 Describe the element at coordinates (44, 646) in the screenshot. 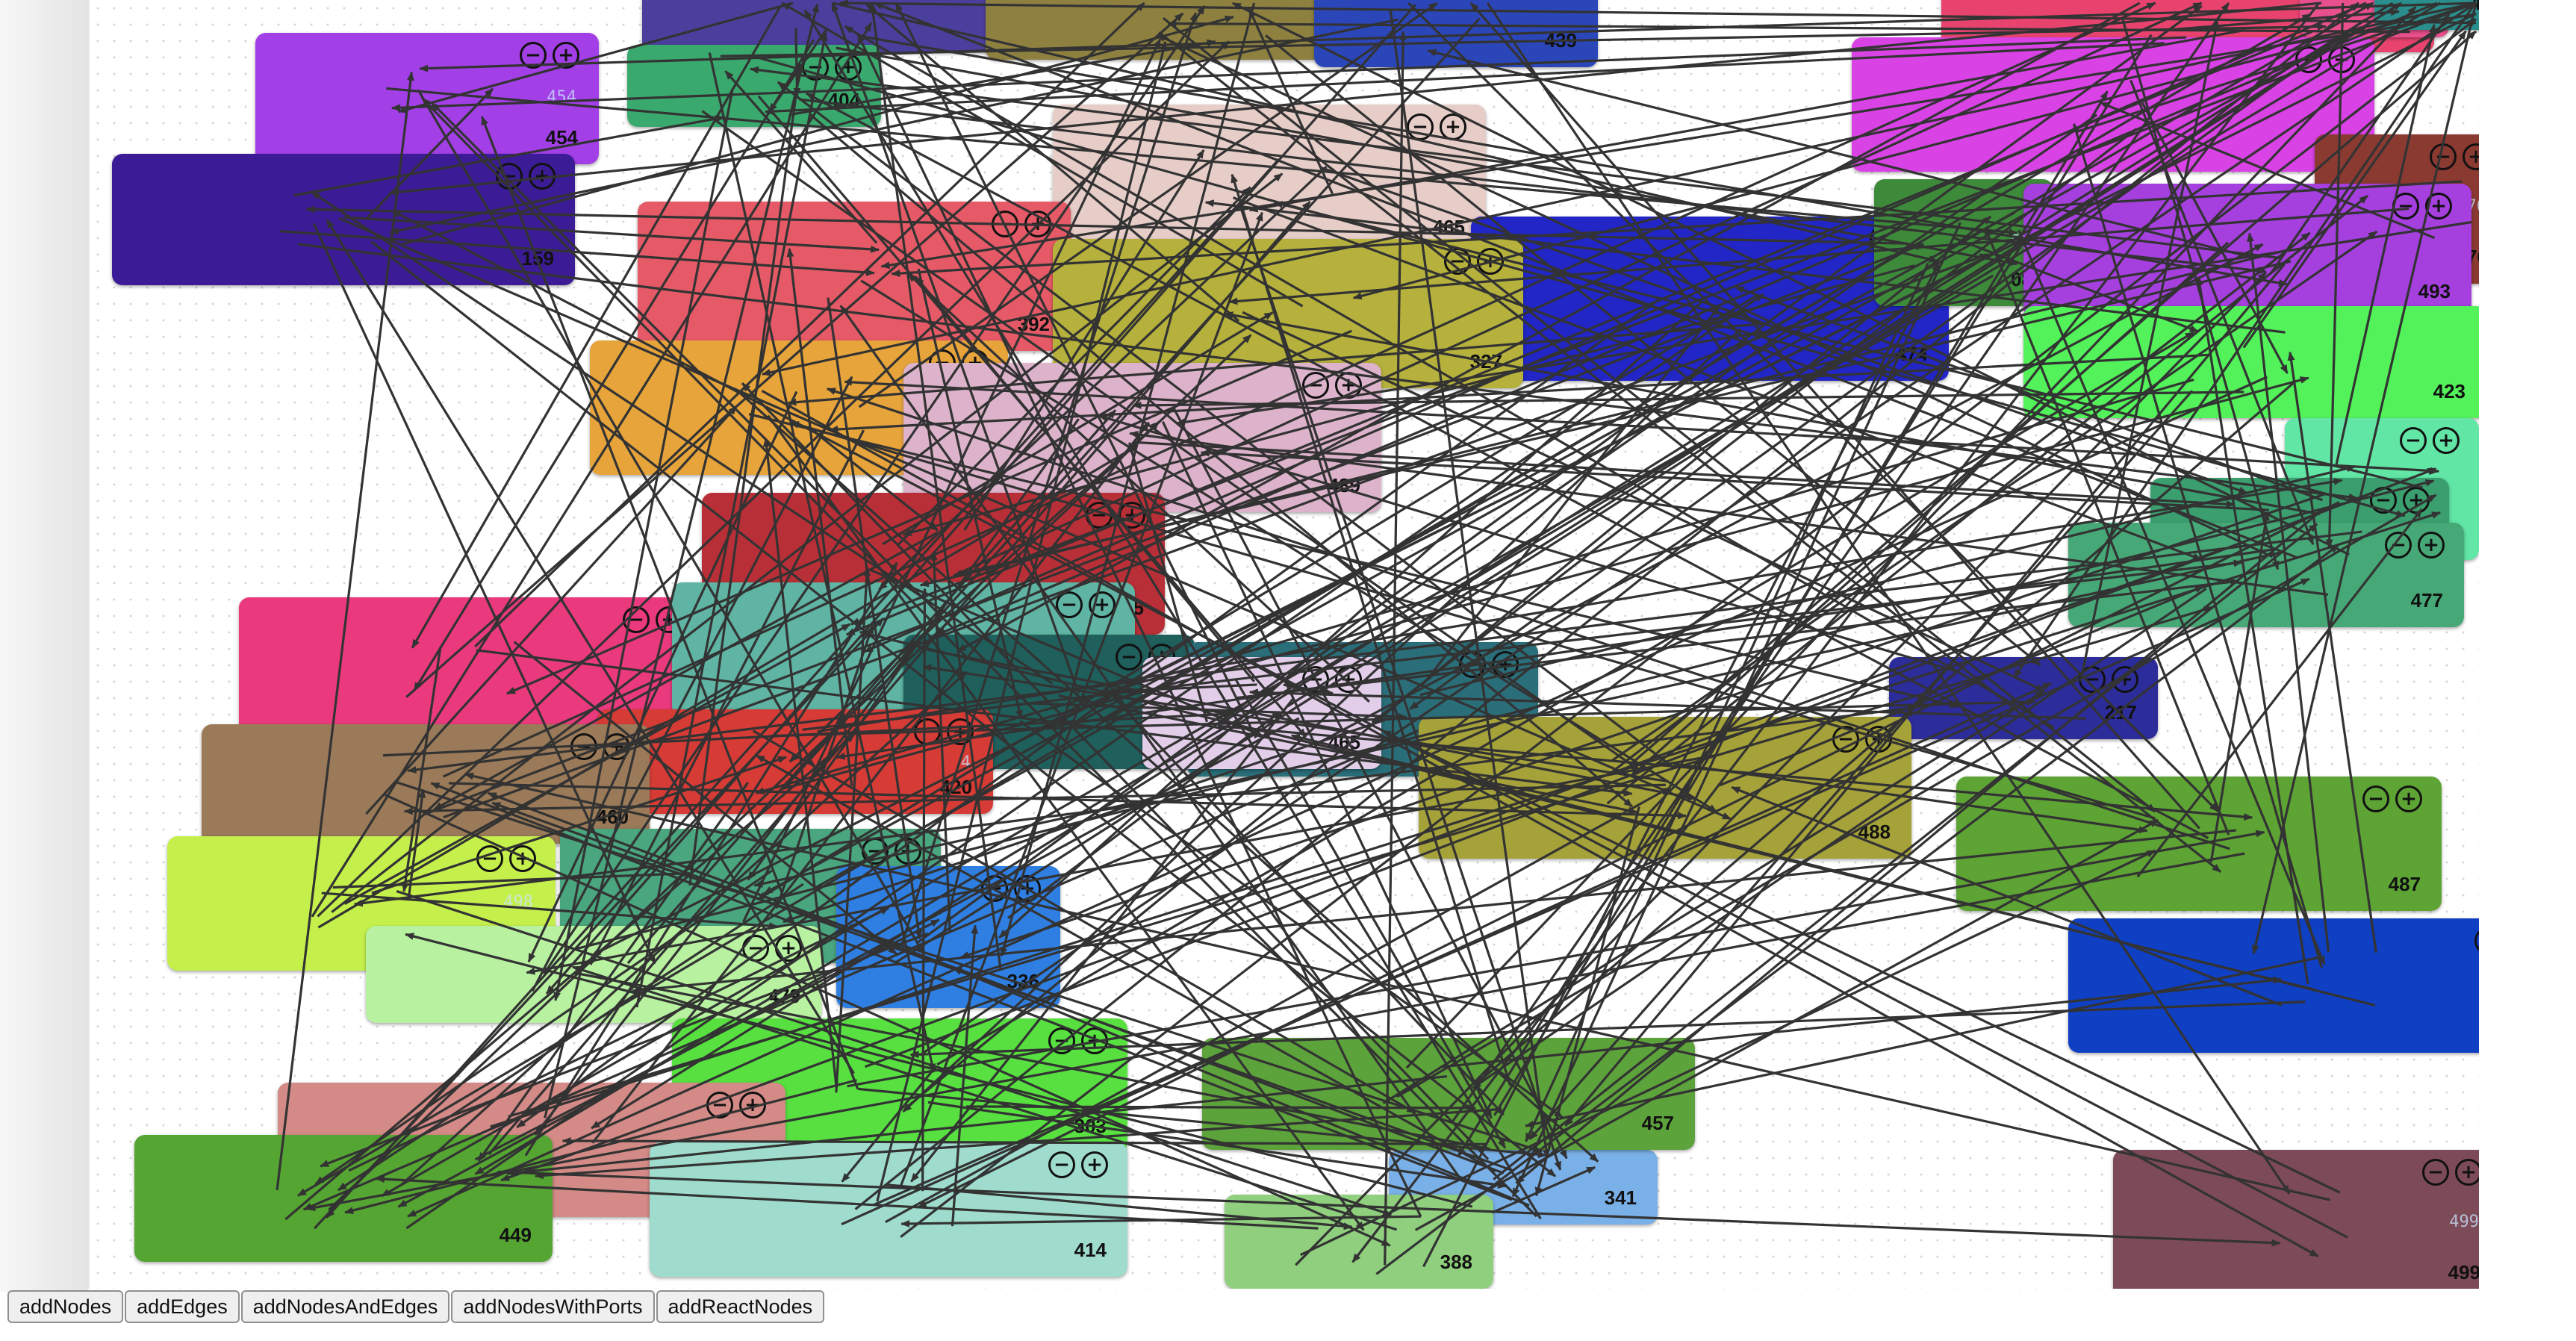

I see `left-gutter` at that location.